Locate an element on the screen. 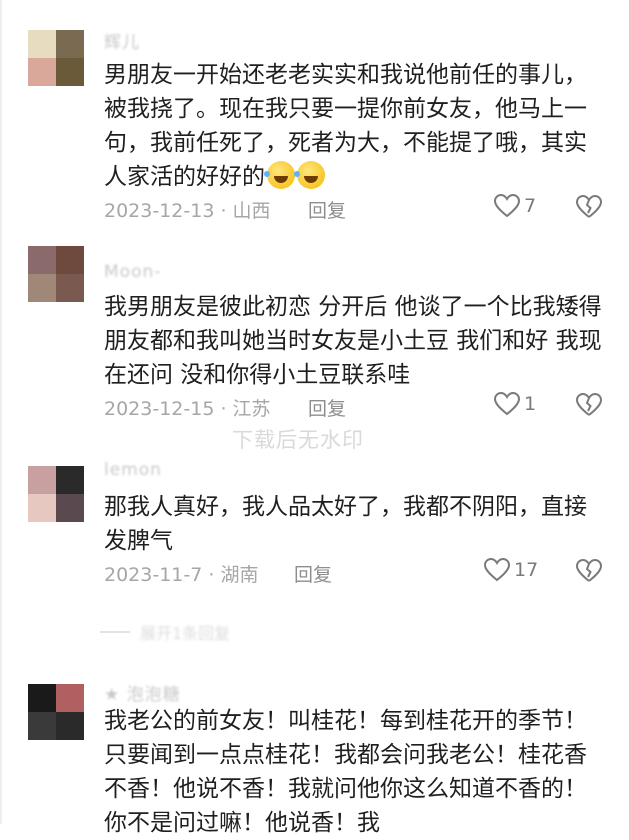 Image resolution: width=629 pixels, height=840 pixels. comment-date-location: 2023-12-15 · 江苏 is located at coordinates (187, 409).